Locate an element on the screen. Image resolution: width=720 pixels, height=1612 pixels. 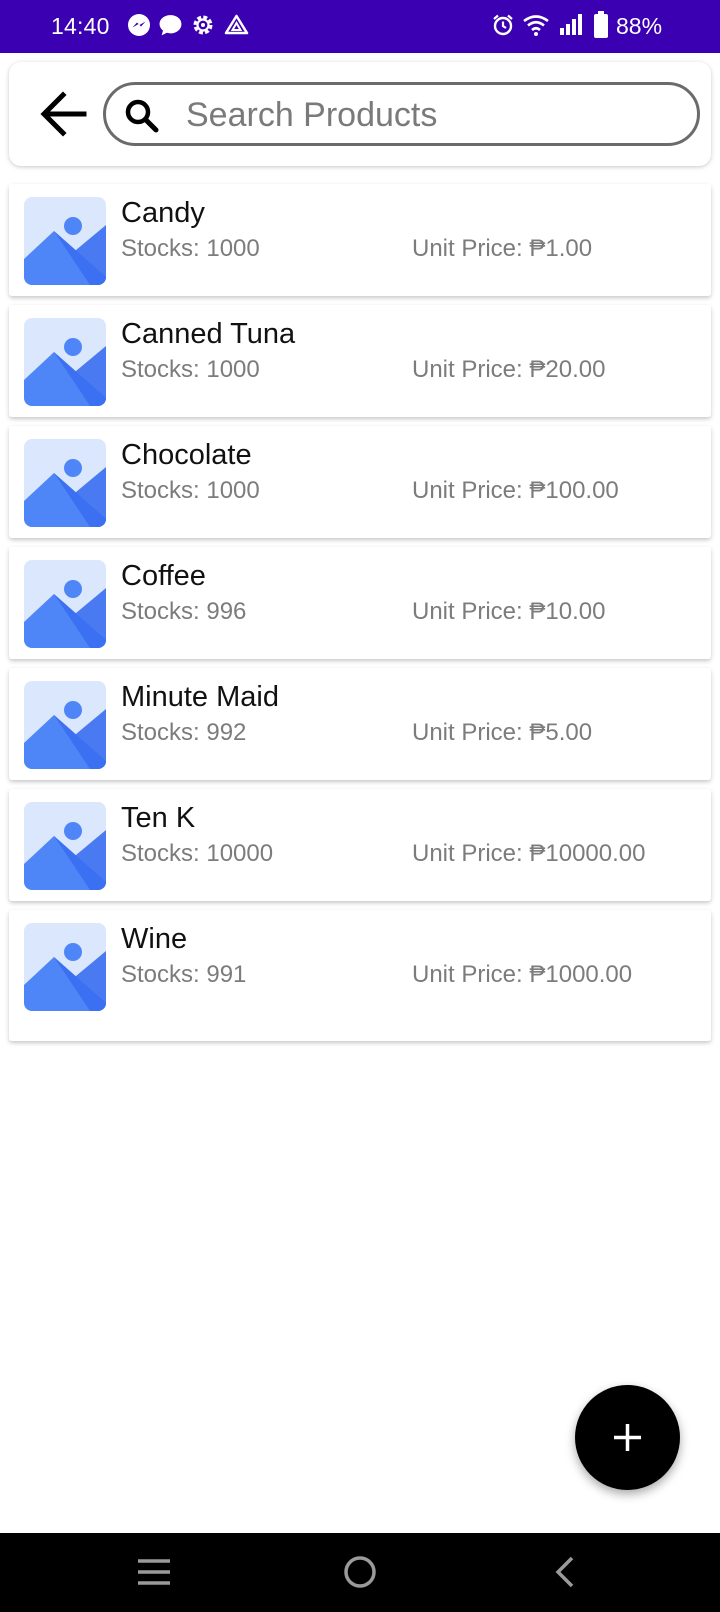
system-nav-bar is located at coordinates (360, 1572).